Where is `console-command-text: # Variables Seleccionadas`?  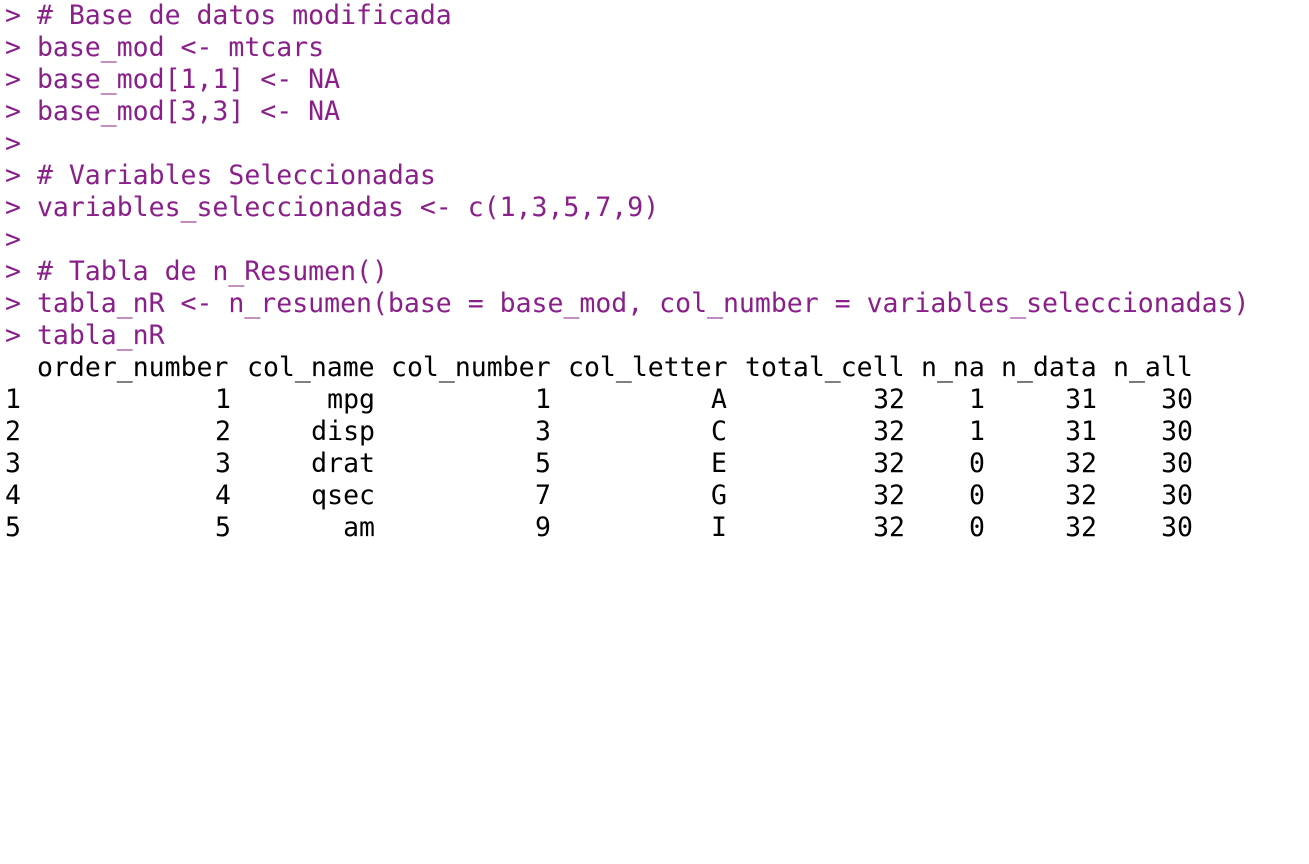
console-command-text: # Variables Seleccionadas is located at coordinates (236, 175).